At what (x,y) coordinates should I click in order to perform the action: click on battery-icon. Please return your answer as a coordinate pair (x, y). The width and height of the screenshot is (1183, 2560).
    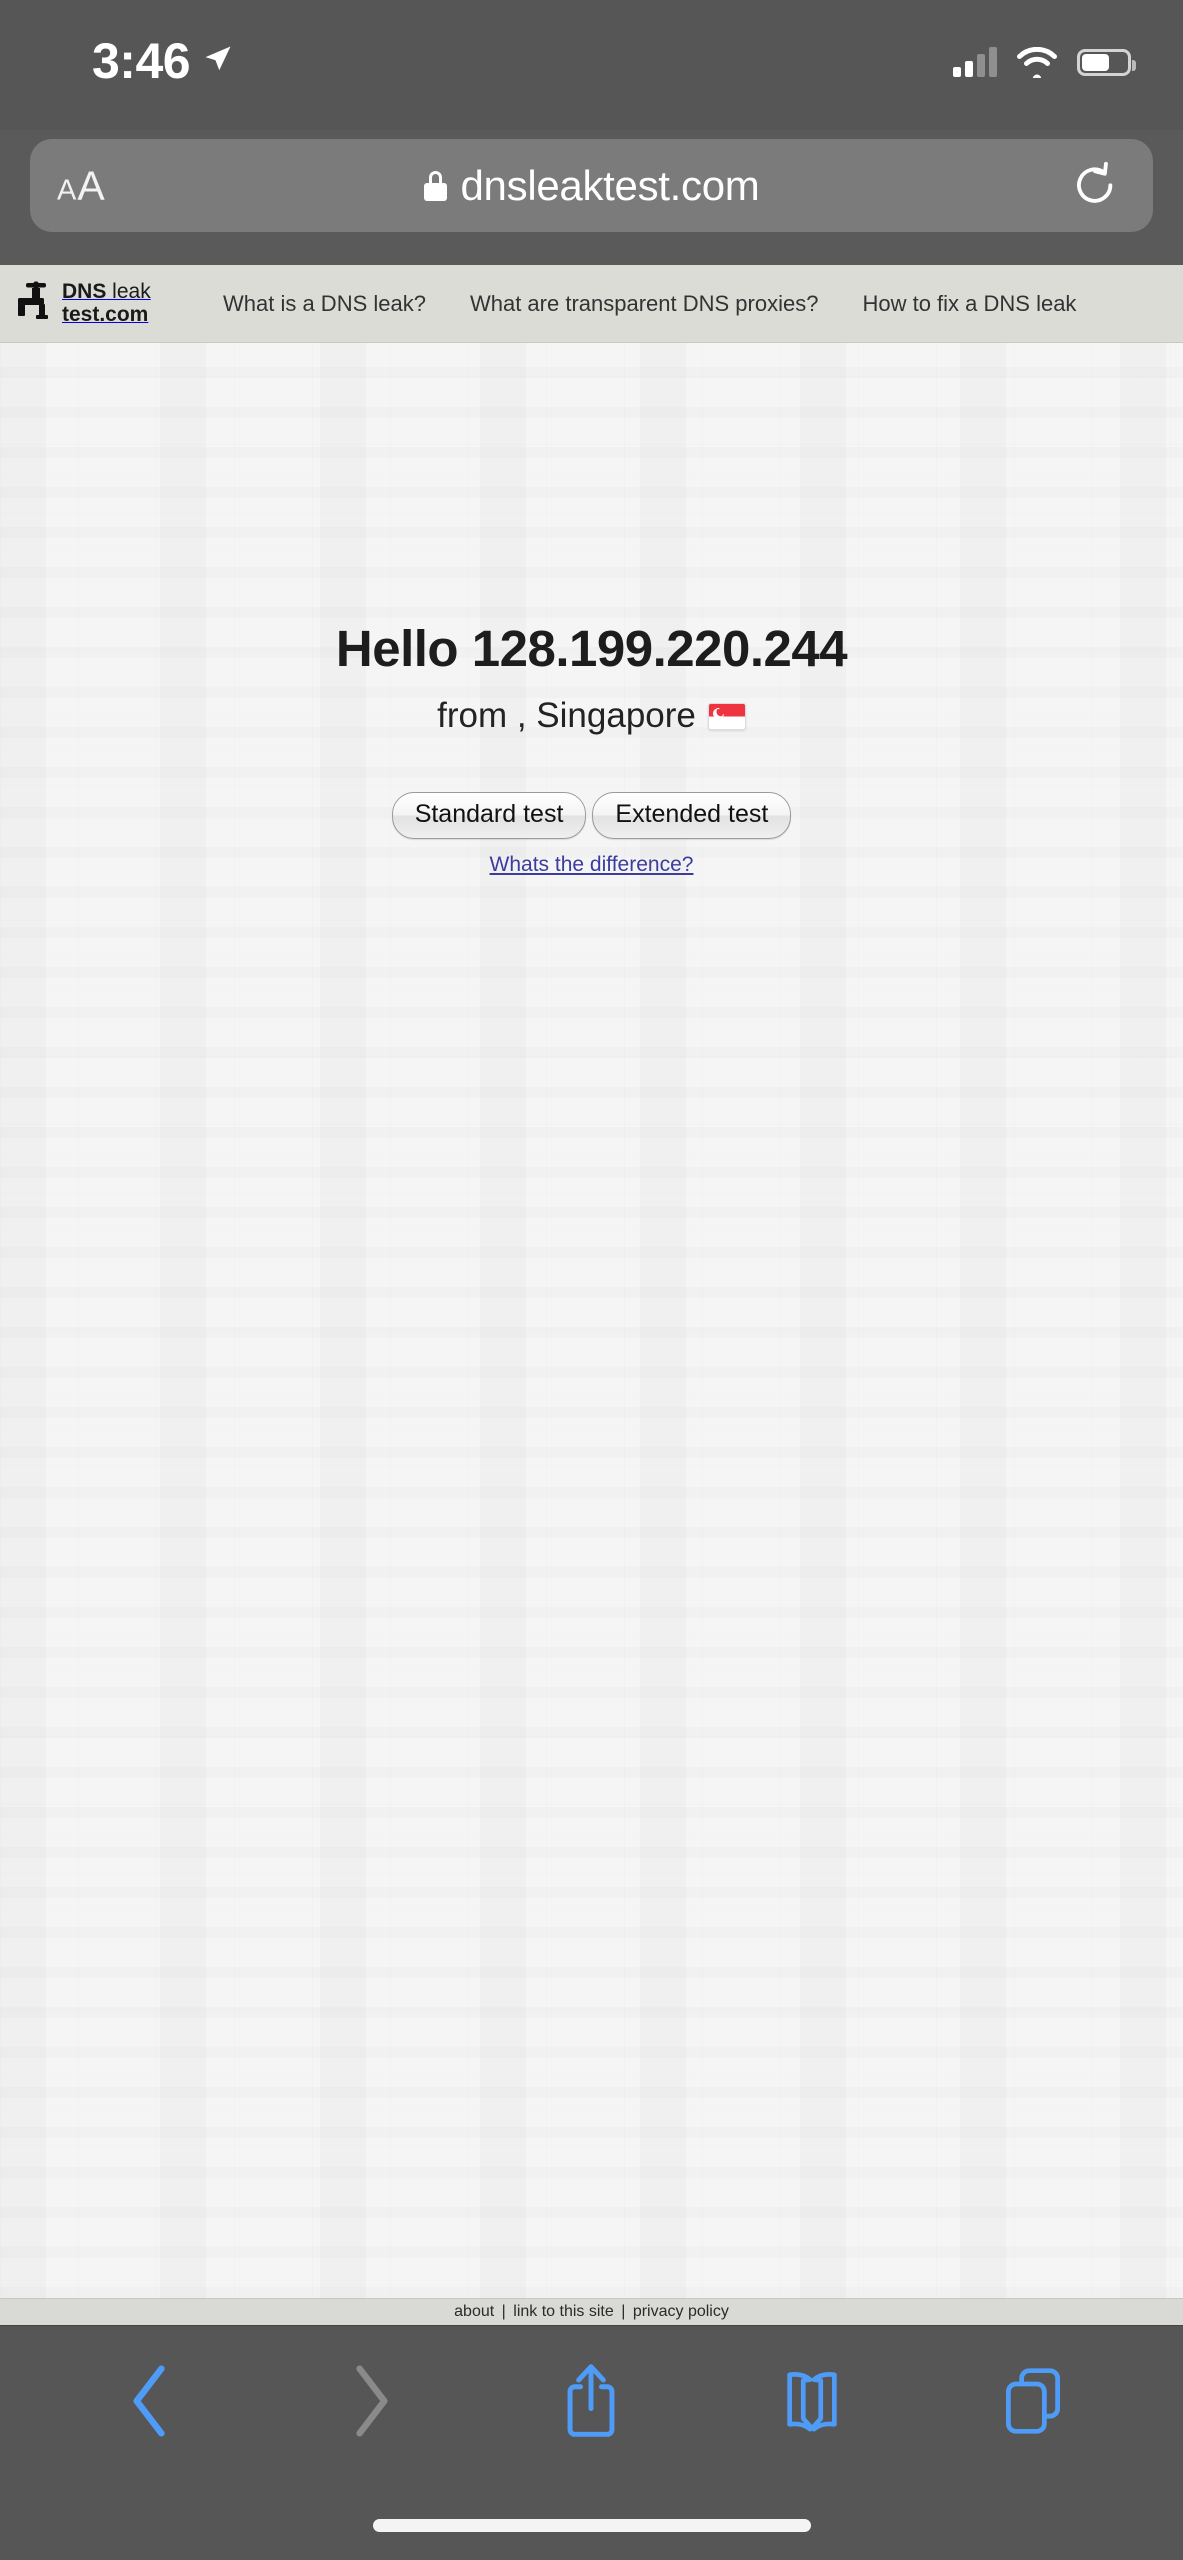
    Looking at the image, I should click on (1106, 62).